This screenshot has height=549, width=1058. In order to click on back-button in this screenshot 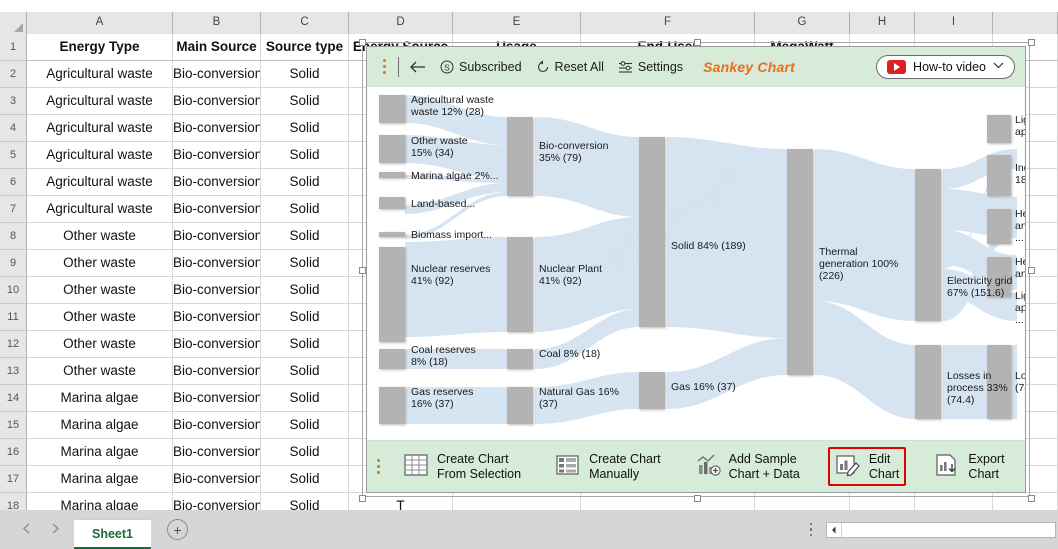, I will do `click(417, 67)`.